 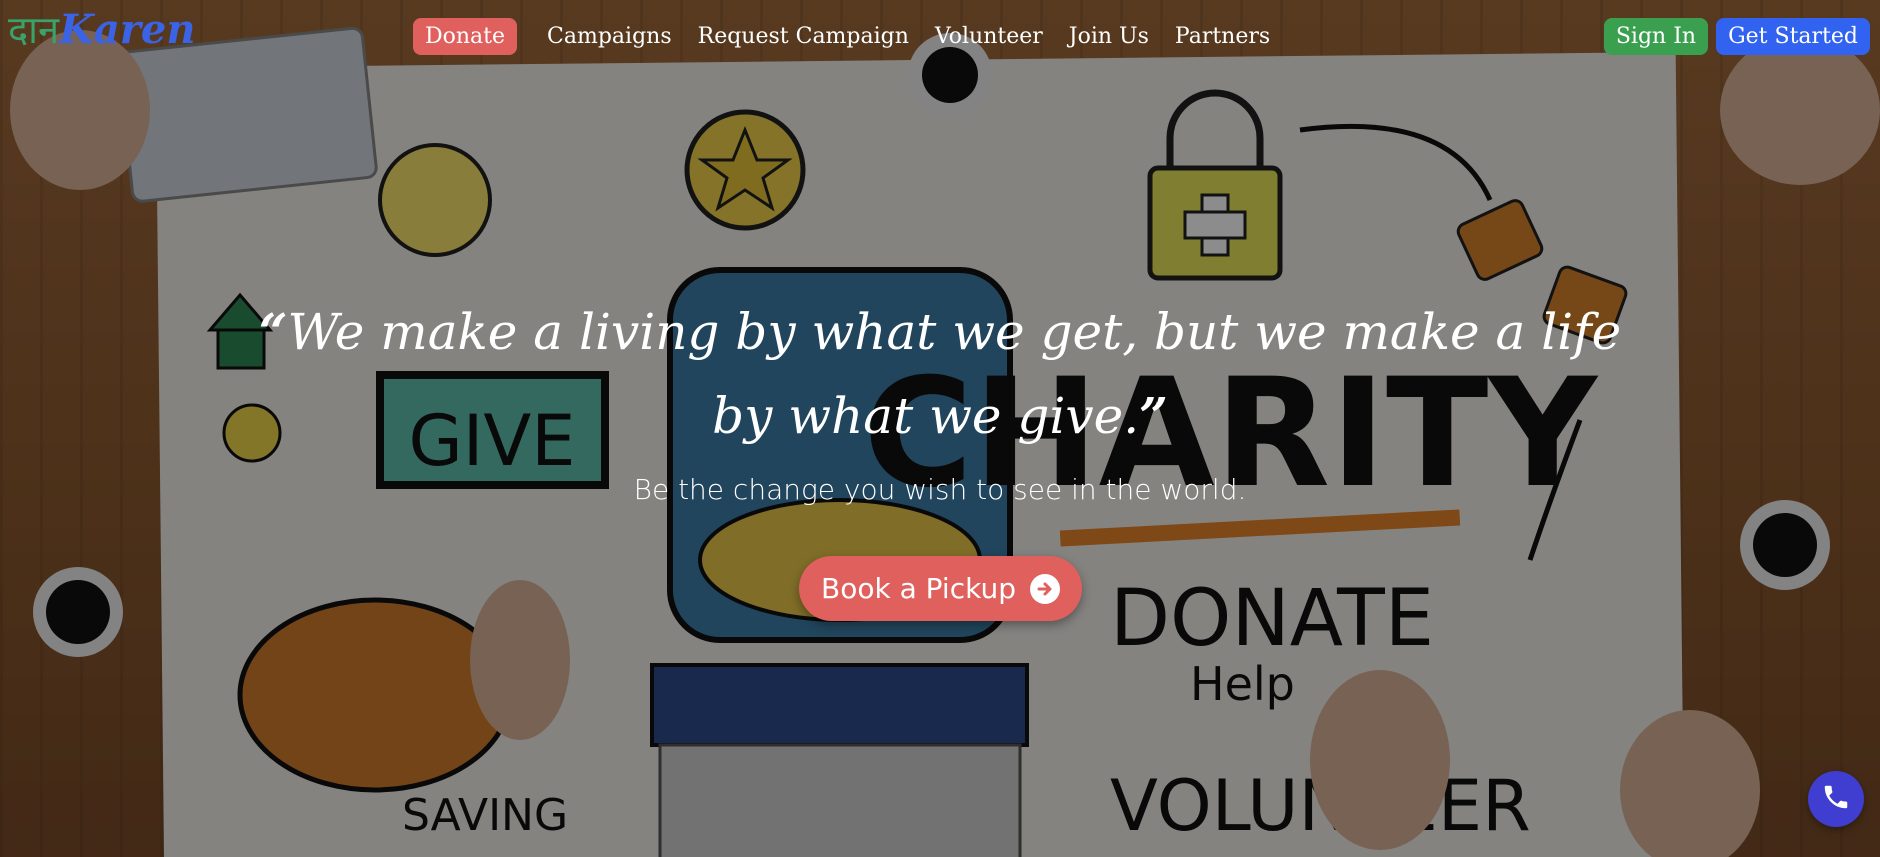 What do you see at coordinates (1222, 36) in the screenshot?
I see `nav-link-partners: Partners` at bounding box center [1222, 36].